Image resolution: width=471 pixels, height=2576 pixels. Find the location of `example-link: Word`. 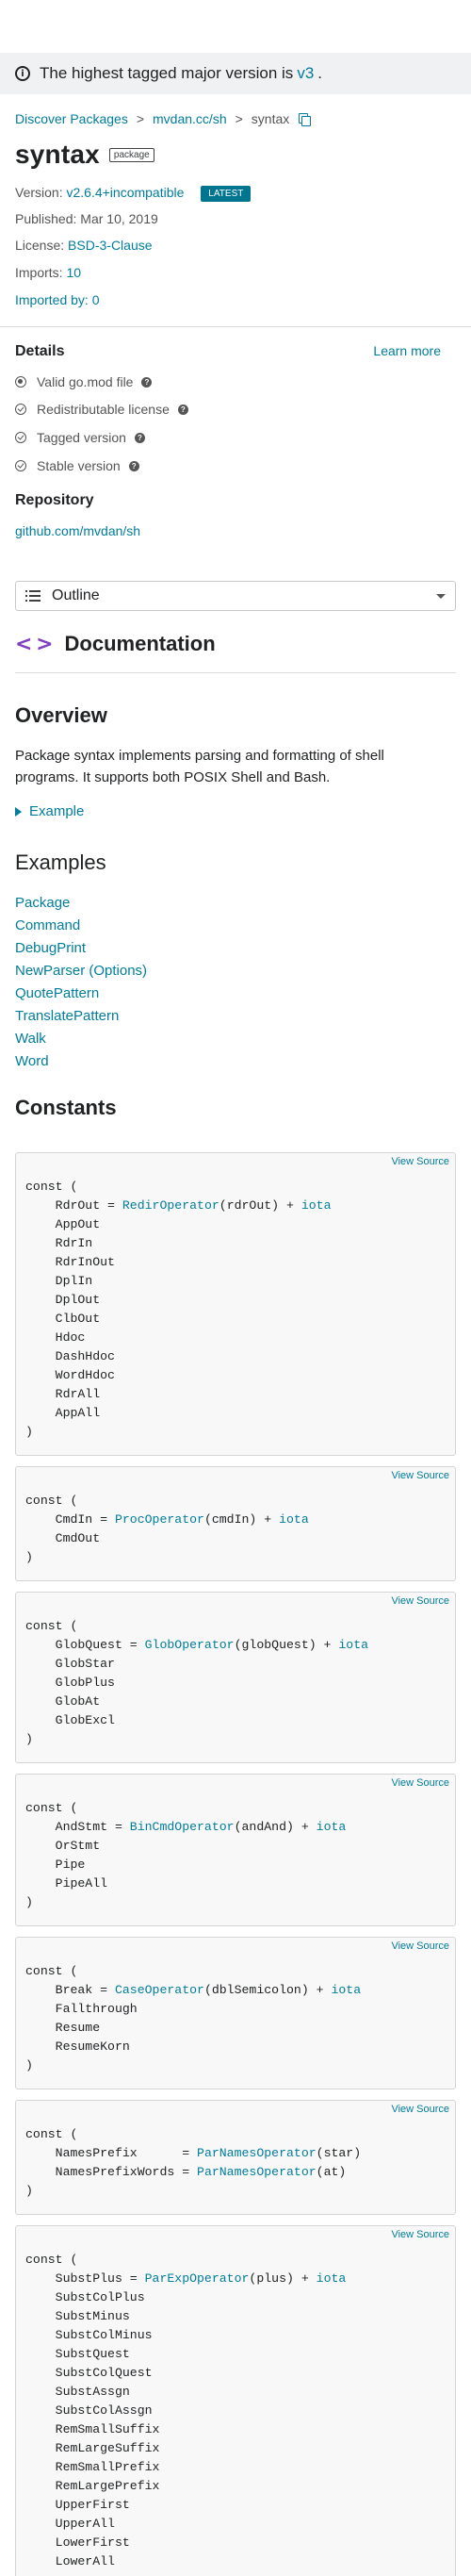

example-link: Word is located at coordinates (81, 1061).